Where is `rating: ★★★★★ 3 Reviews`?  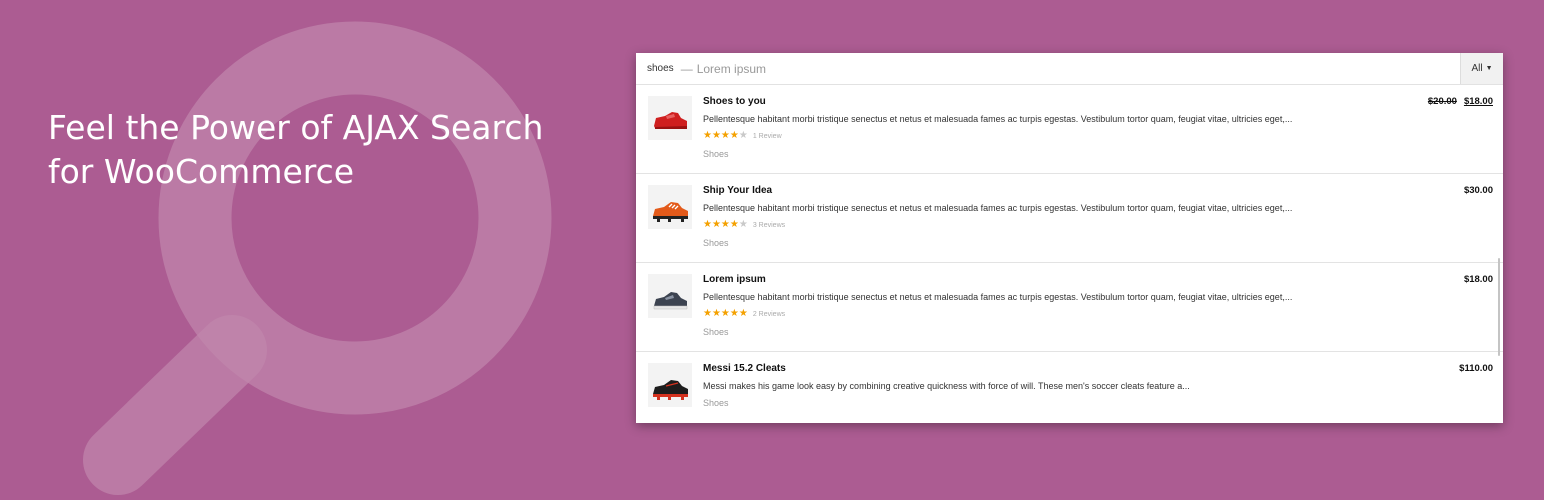 rating: ★★★★★ 3 Reviews is located at coordinates (744, 225).